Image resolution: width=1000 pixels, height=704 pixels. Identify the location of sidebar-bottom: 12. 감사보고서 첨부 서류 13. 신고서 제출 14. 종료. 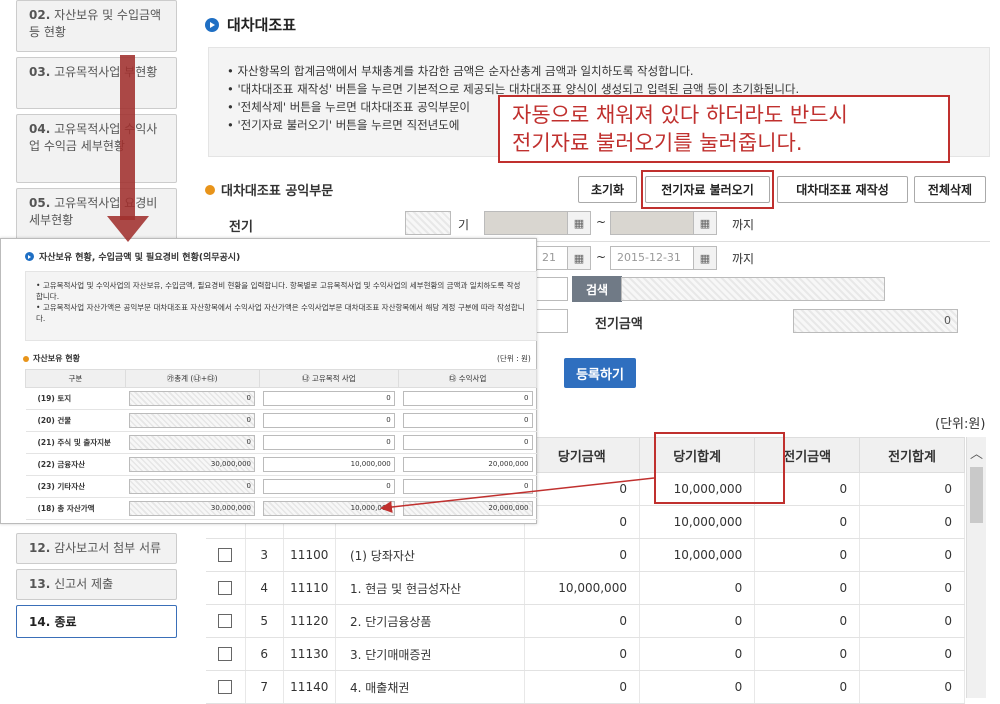
(96, 588).